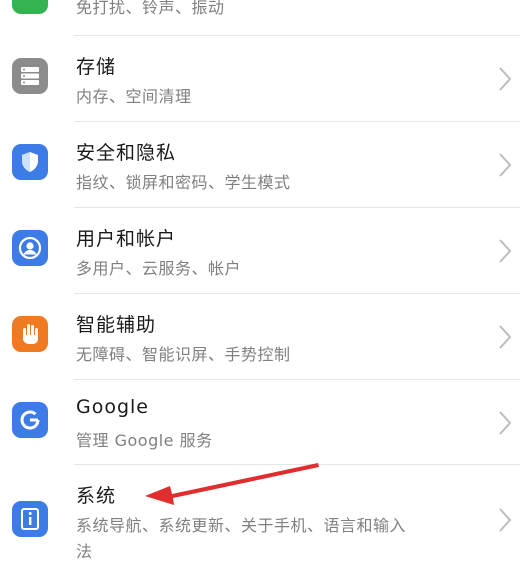  Describe the element at coordinates (241, 525) in the screenshot. I see `settings-item-subtitle: 系统导航、系统更新、关于手机、语言和输入` at that location.